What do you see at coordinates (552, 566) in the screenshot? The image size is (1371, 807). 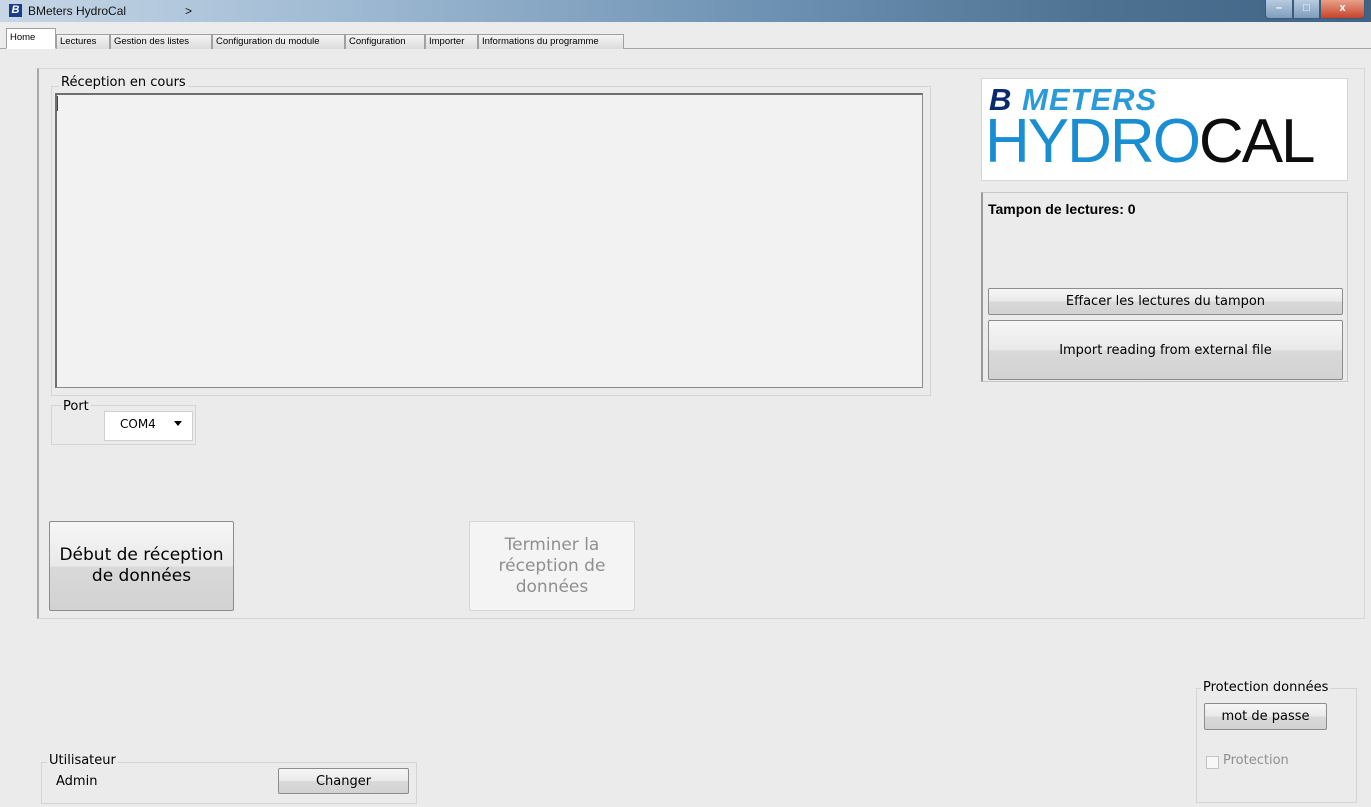 I see `stop-reception-button: Terminer la réception de données` at bounding box center [552, 566].